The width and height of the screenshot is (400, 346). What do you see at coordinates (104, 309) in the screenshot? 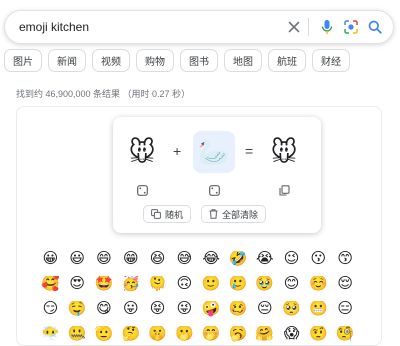
I see `emoji-option: 😋` at bounding box center [104, 309].